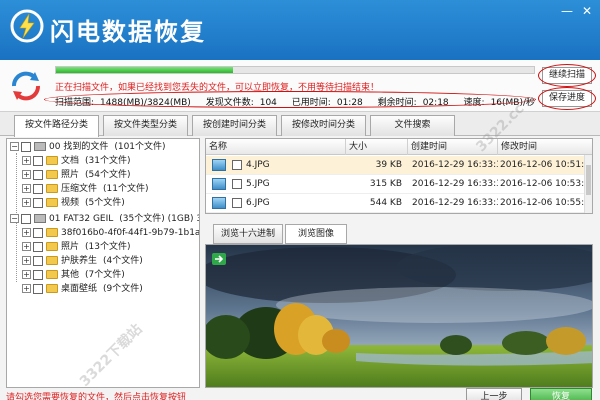  Describe the element at coordinates (105, 203) in the screenshot. I see `node-count: (5个文件)` at that location.